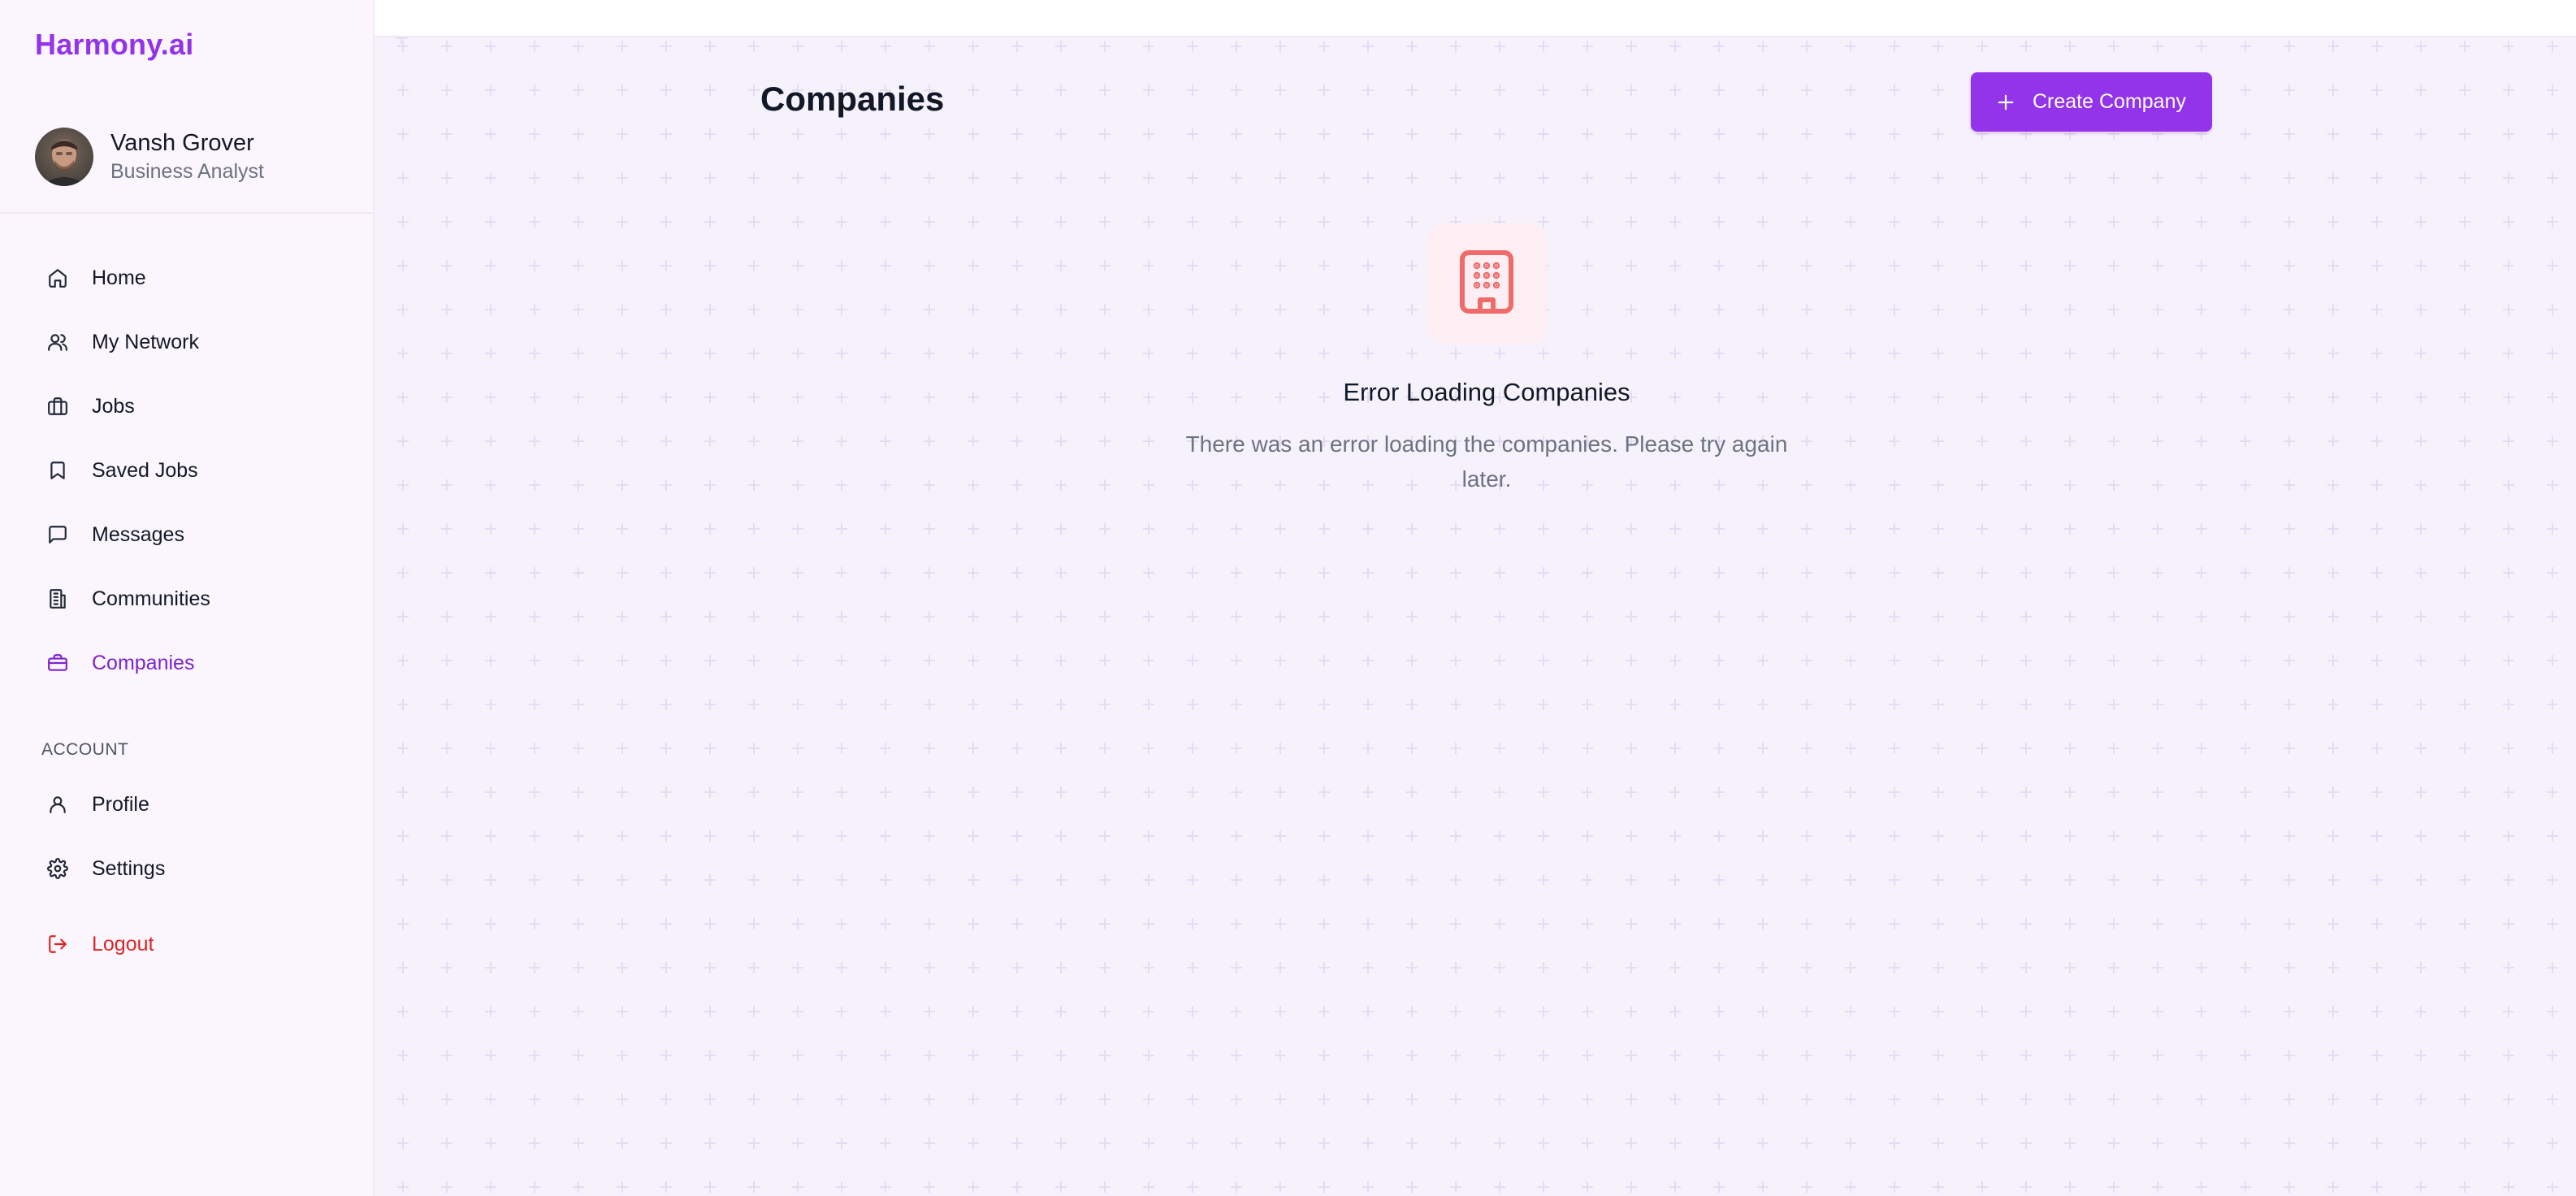 The height and width of the screenshot is (1196, 2576). Describe the element at coordinates (123, 944) in the screenshot. I see `logout-label: Logout` at that location.